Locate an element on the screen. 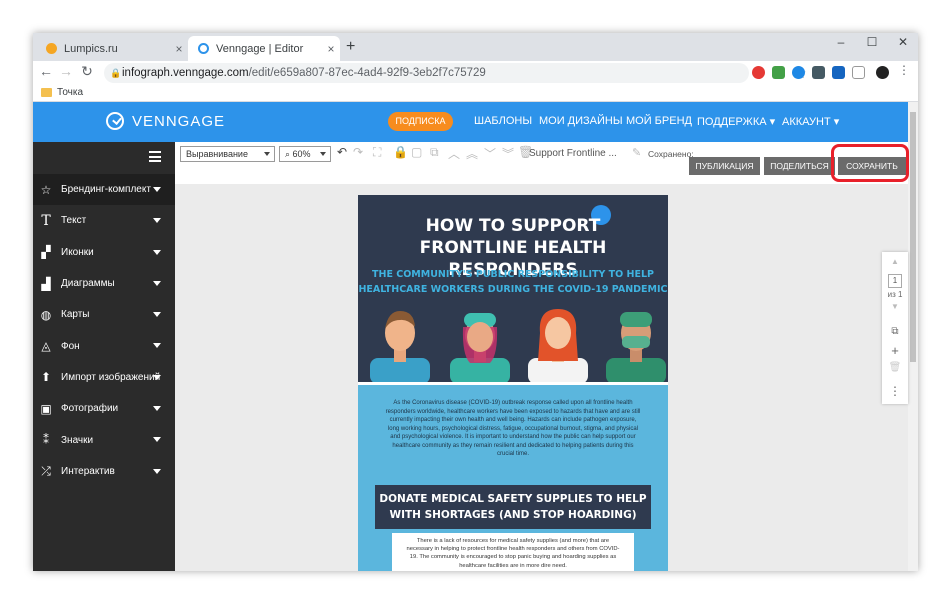 Image resolution: width=950 pixels, height=603 pixels. sidebar-item-label: Фон is located at coordinates (70, 346).